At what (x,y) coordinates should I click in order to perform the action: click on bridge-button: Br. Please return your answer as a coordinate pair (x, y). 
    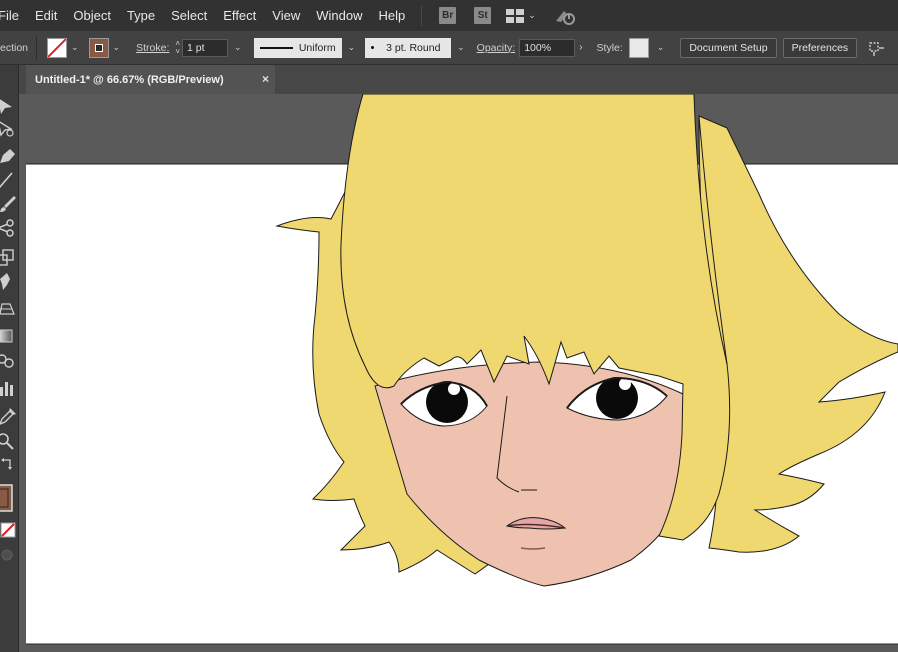
    Looking at the image, I should click on (448, 15).